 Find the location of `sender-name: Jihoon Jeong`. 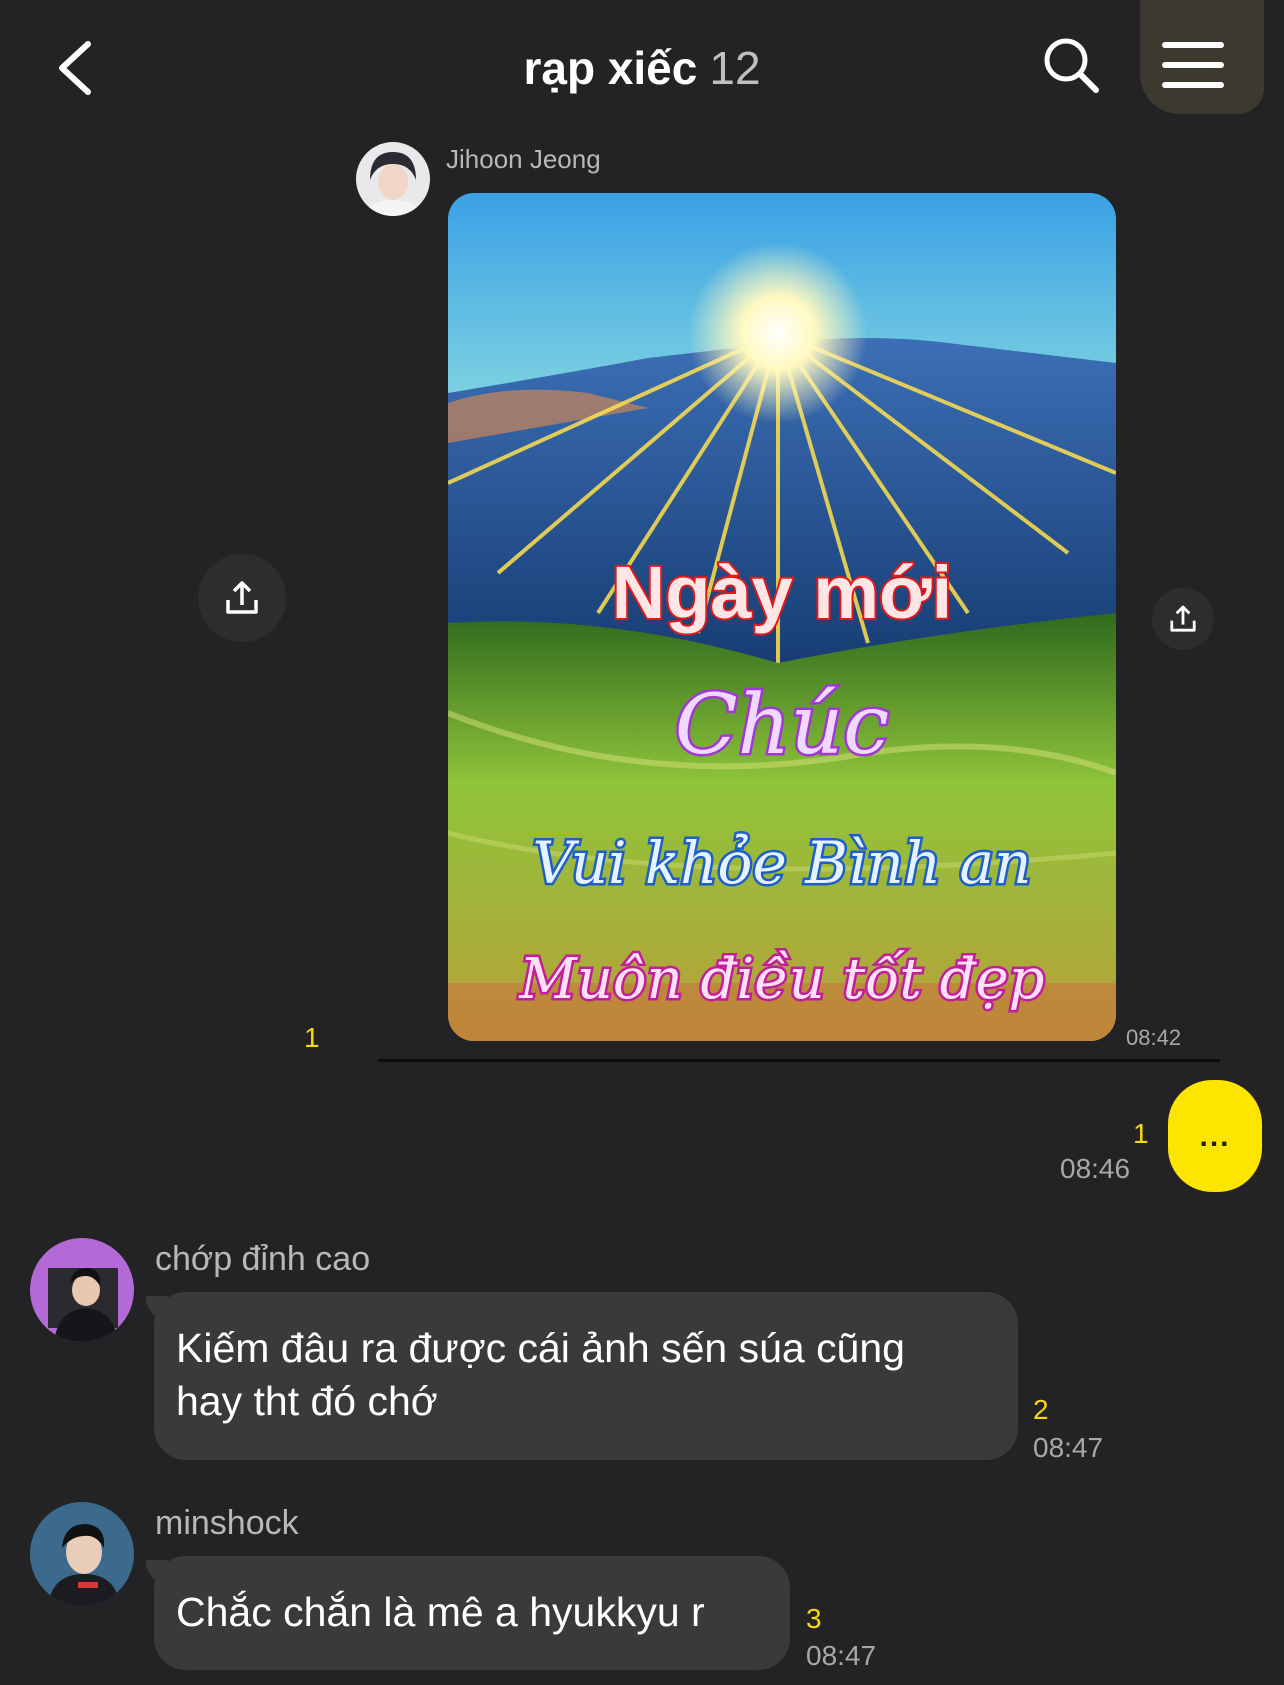

sender-name: Jihoon Jeong is located at coordinates (523, 159).